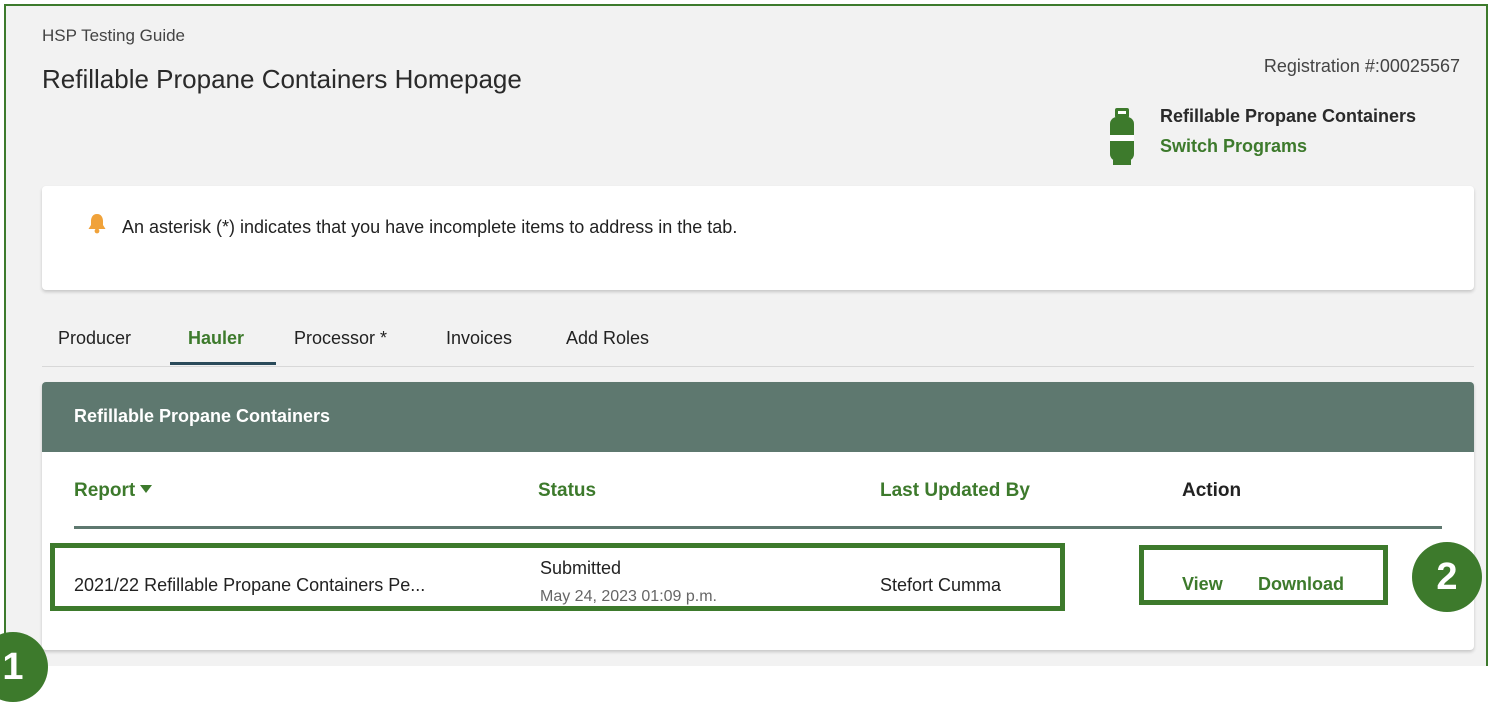  I want to click on sort-caret-icon, so click(146, 489).